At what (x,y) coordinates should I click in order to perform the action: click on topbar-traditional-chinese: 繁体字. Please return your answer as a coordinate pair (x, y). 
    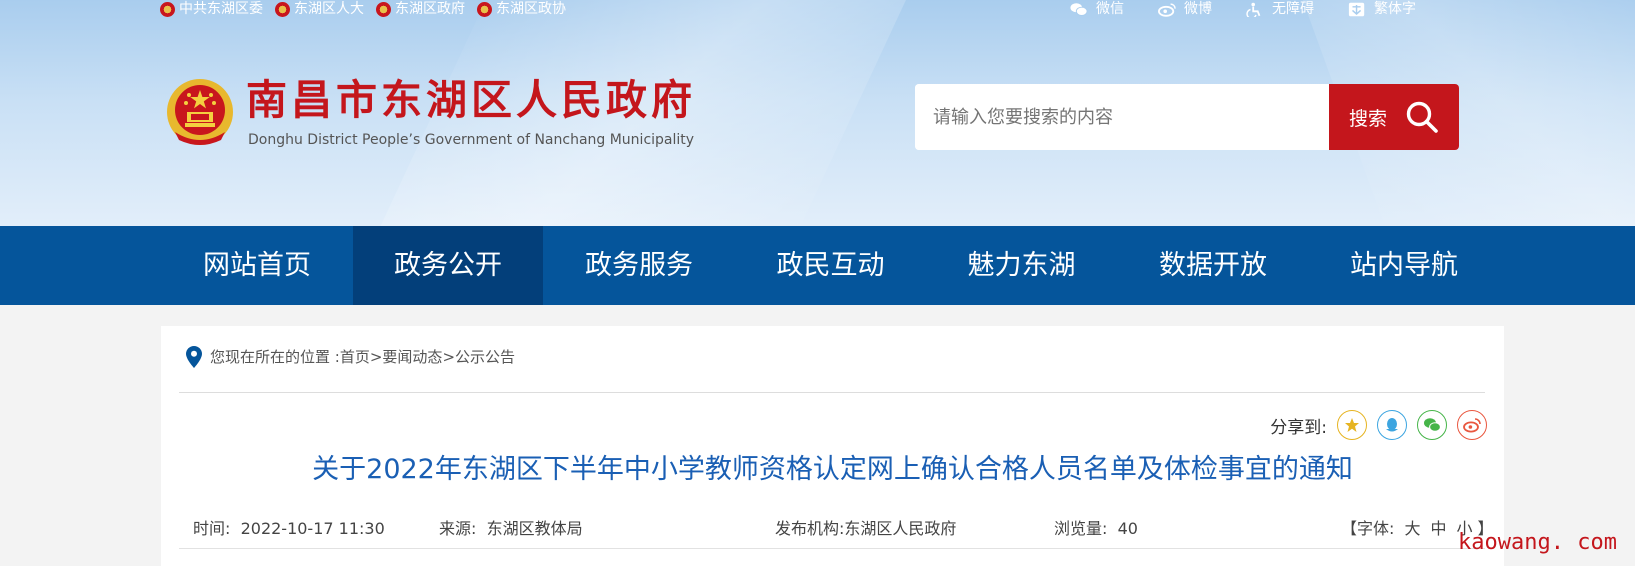
    Looking at the image, I should click on (1382, 9).